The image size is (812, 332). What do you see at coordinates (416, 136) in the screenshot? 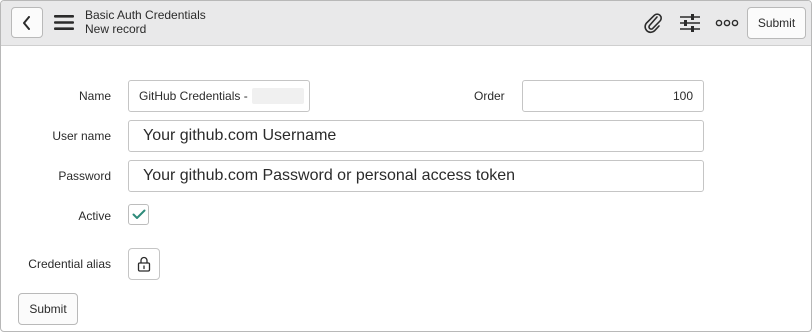
I see `username-field: Your github.com Username` at bounding box center [416, 136].